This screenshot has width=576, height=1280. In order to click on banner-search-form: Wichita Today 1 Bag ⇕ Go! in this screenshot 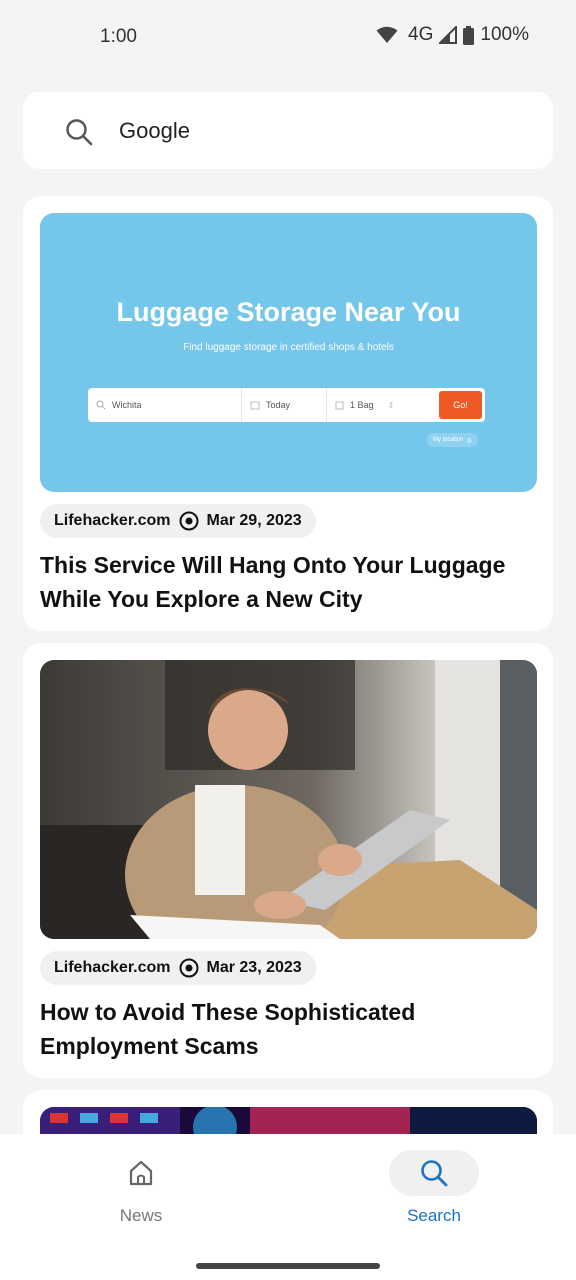, I will do `click(286, 405)`.